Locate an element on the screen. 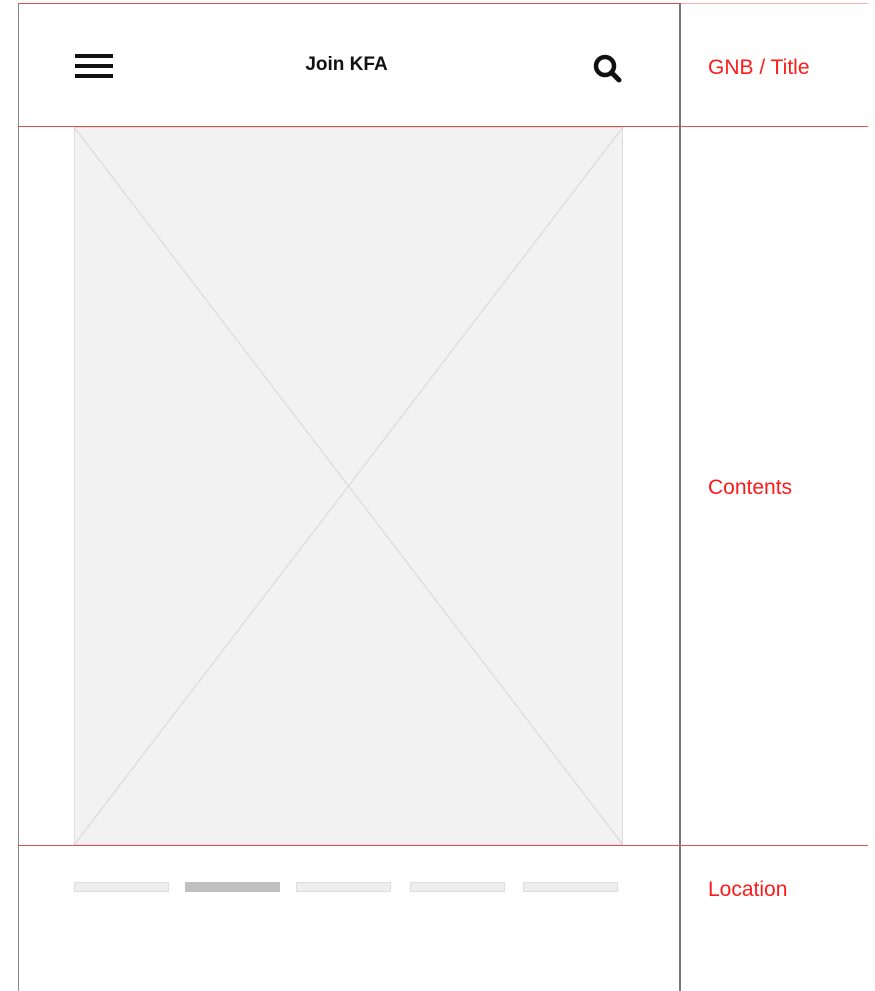  frame-left-border is located at coordinates (18, 497).